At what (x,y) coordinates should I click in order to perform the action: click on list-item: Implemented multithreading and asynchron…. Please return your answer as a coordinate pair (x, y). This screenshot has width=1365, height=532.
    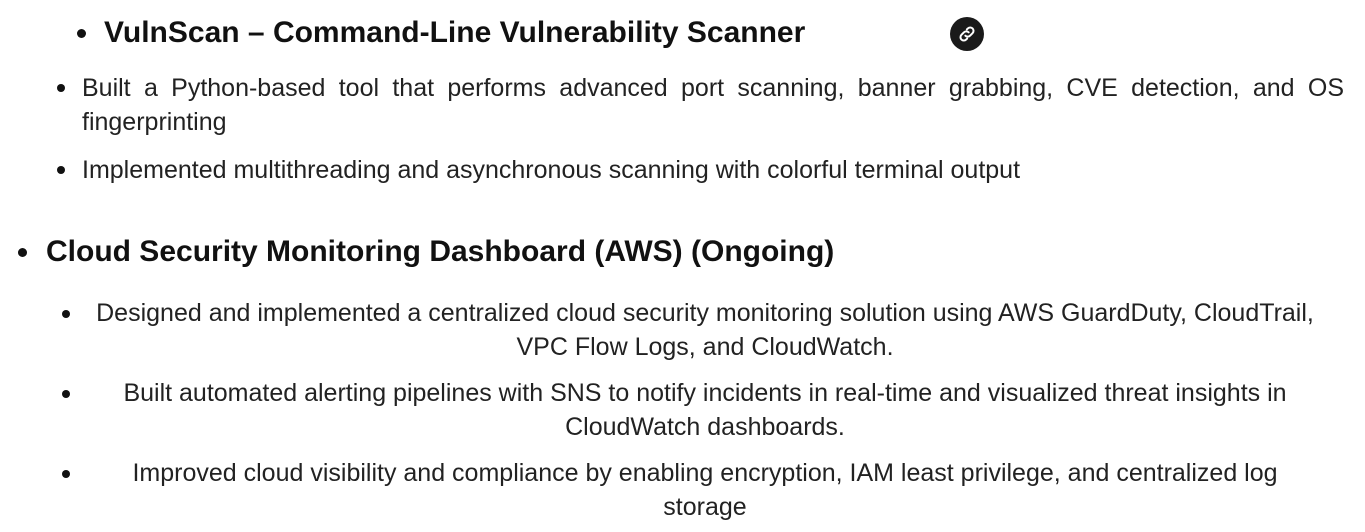
    Looking at the image, I should click on (551, 170).